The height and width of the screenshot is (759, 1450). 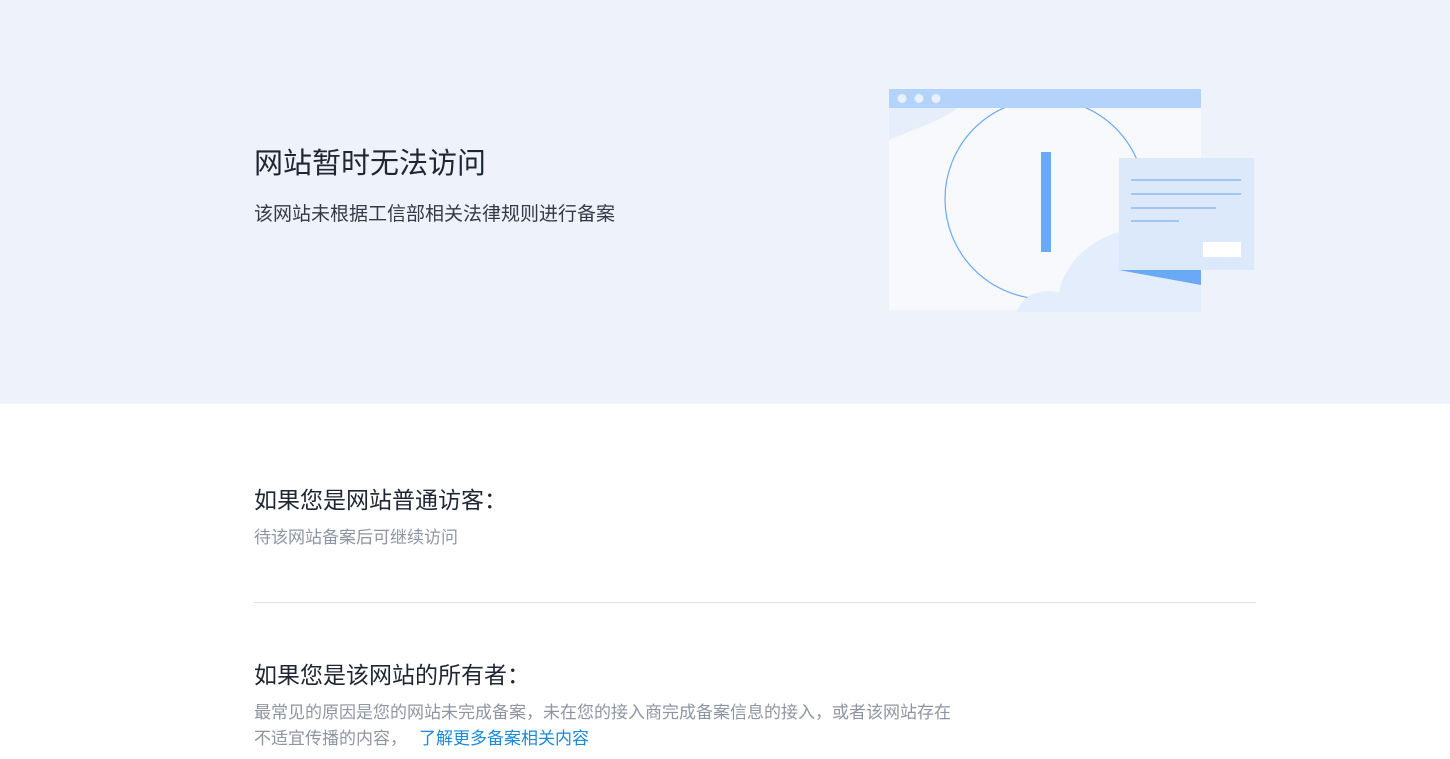 I want to click on card-button-shape, so click(x=1222, y=249).